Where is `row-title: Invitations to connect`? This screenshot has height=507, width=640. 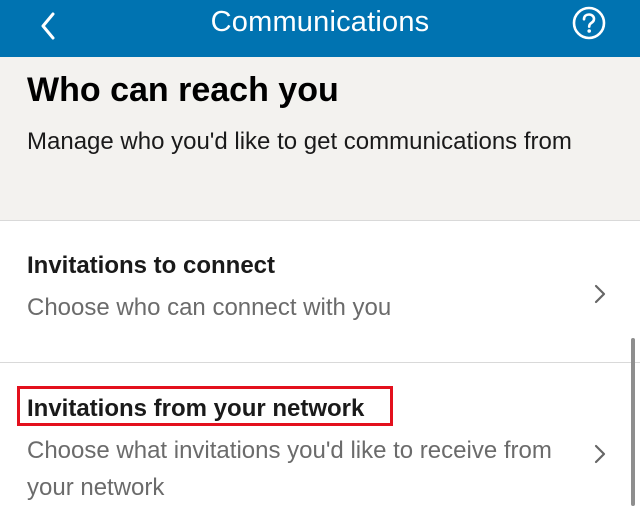
row-title: Invitations to connect is located at coordinates (151, 265).